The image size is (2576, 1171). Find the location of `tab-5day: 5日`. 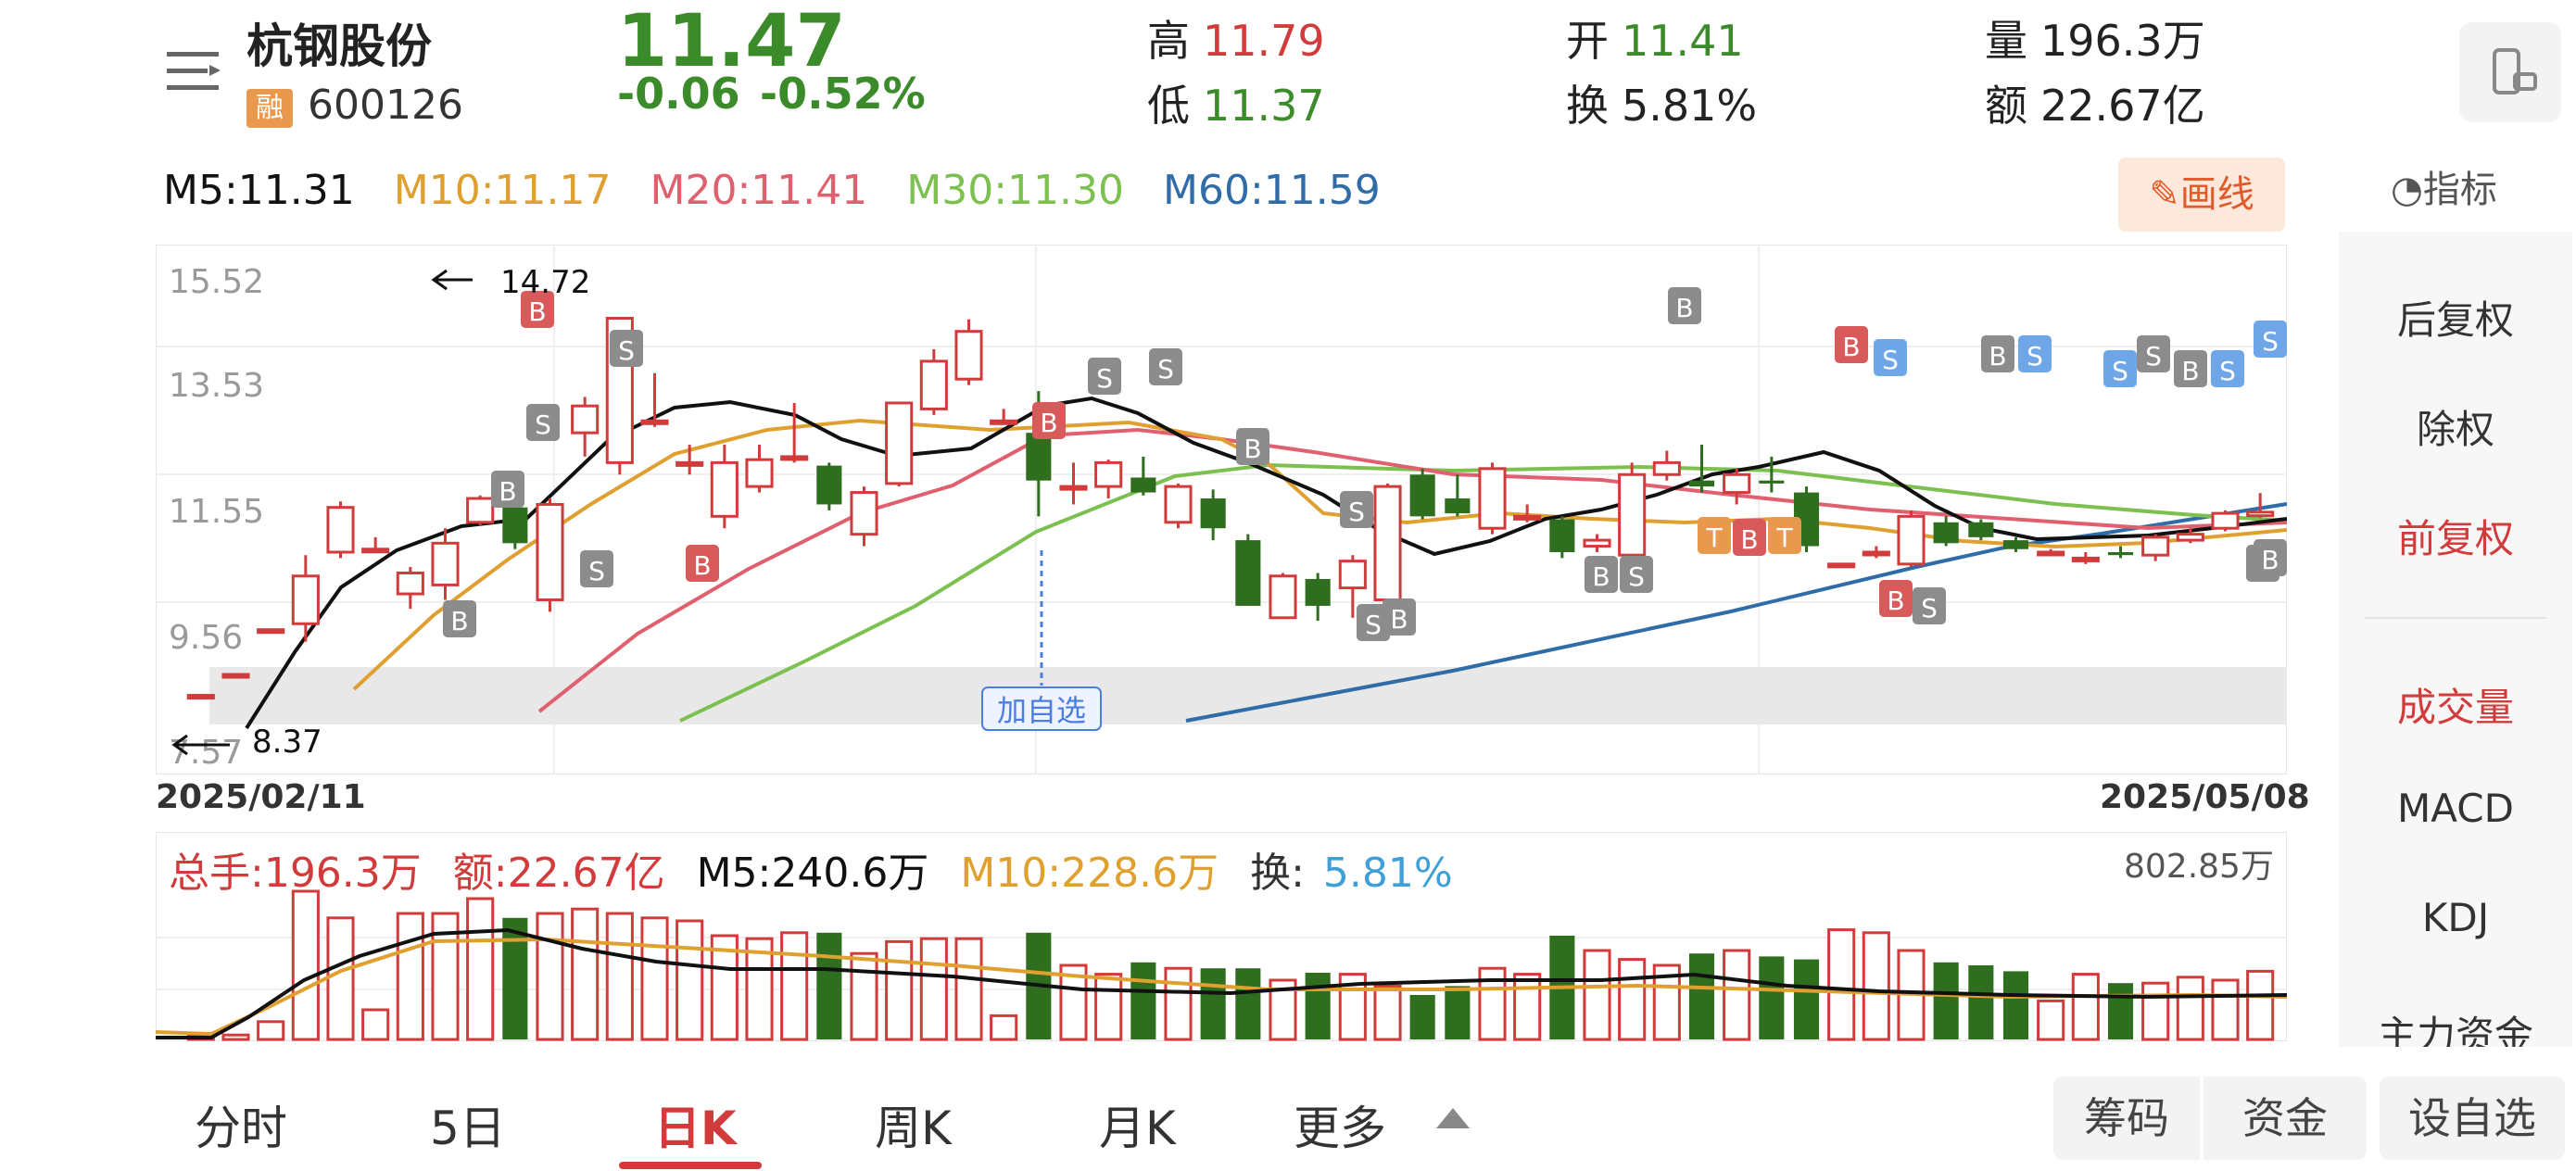

tab-5day: 5日 is located at coordinates (468, 1124).